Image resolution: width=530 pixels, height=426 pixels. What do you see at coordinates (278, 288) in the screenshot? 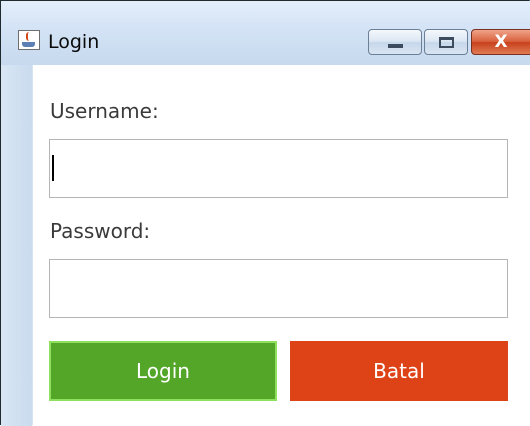
I see `password-input` at bounding box center [278, 288].